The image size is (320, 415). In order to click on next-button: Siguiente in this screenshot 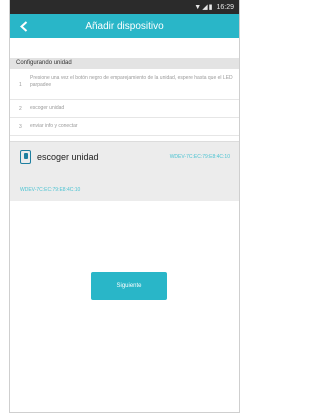, I will do `click(129, 286)`.